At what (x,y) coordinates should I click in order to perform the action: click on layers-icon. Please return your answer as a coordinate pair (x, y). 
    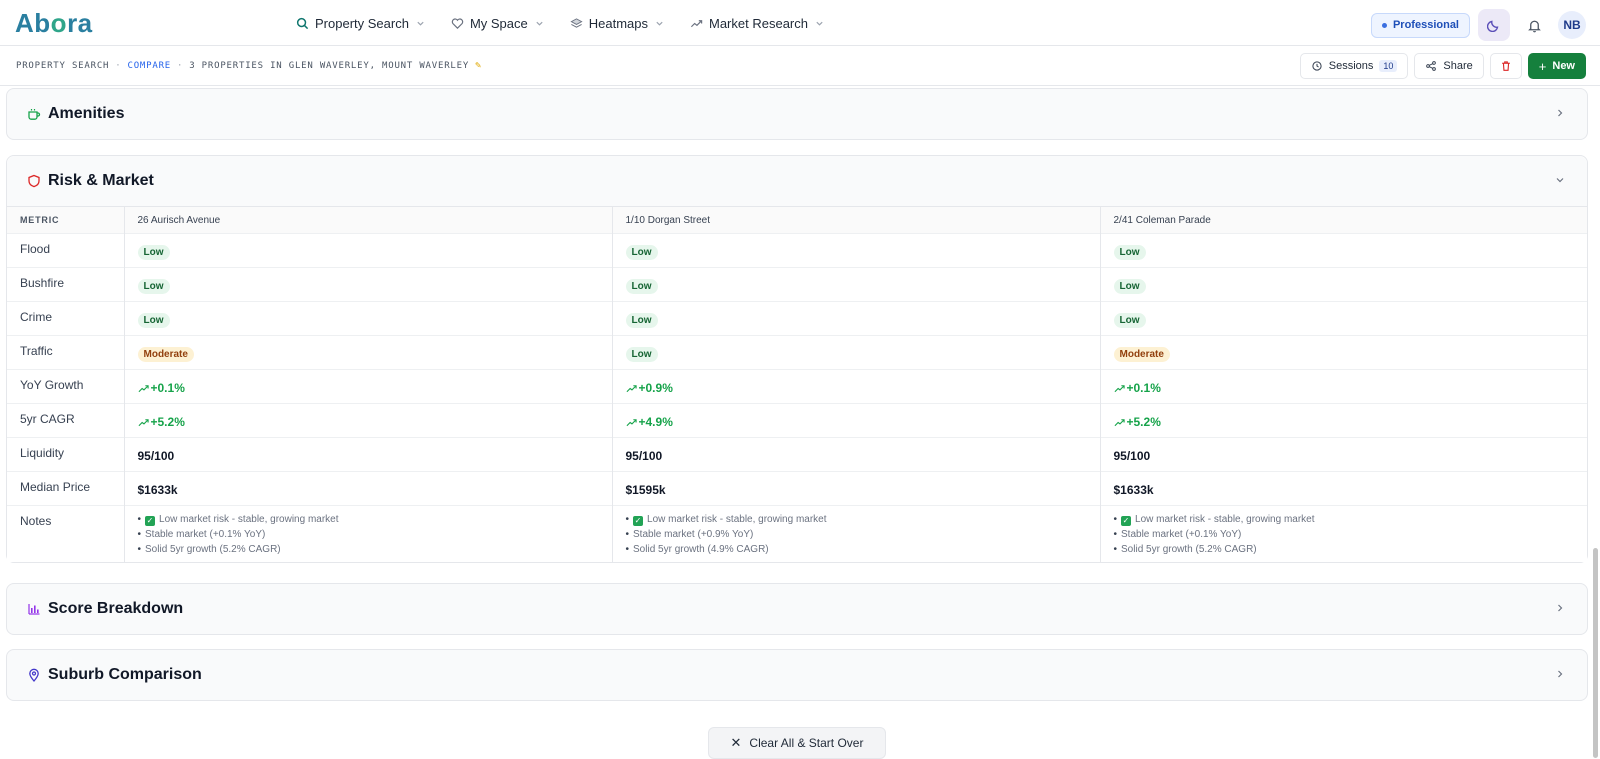
    Looking at the image, I should click on (576, 22).